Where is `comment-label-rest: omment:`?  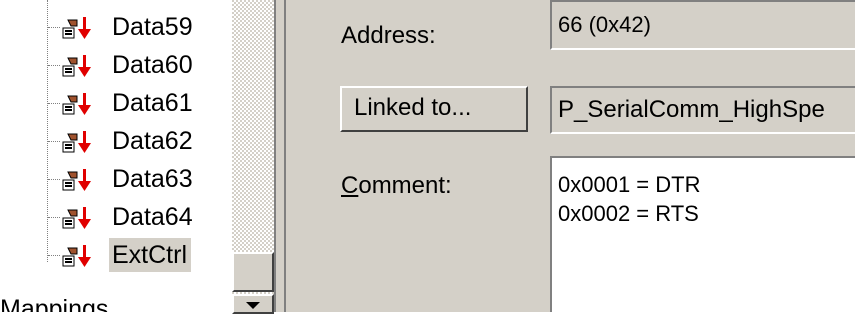 comment-label-rest: omment: is located at coordinates (405, 185).